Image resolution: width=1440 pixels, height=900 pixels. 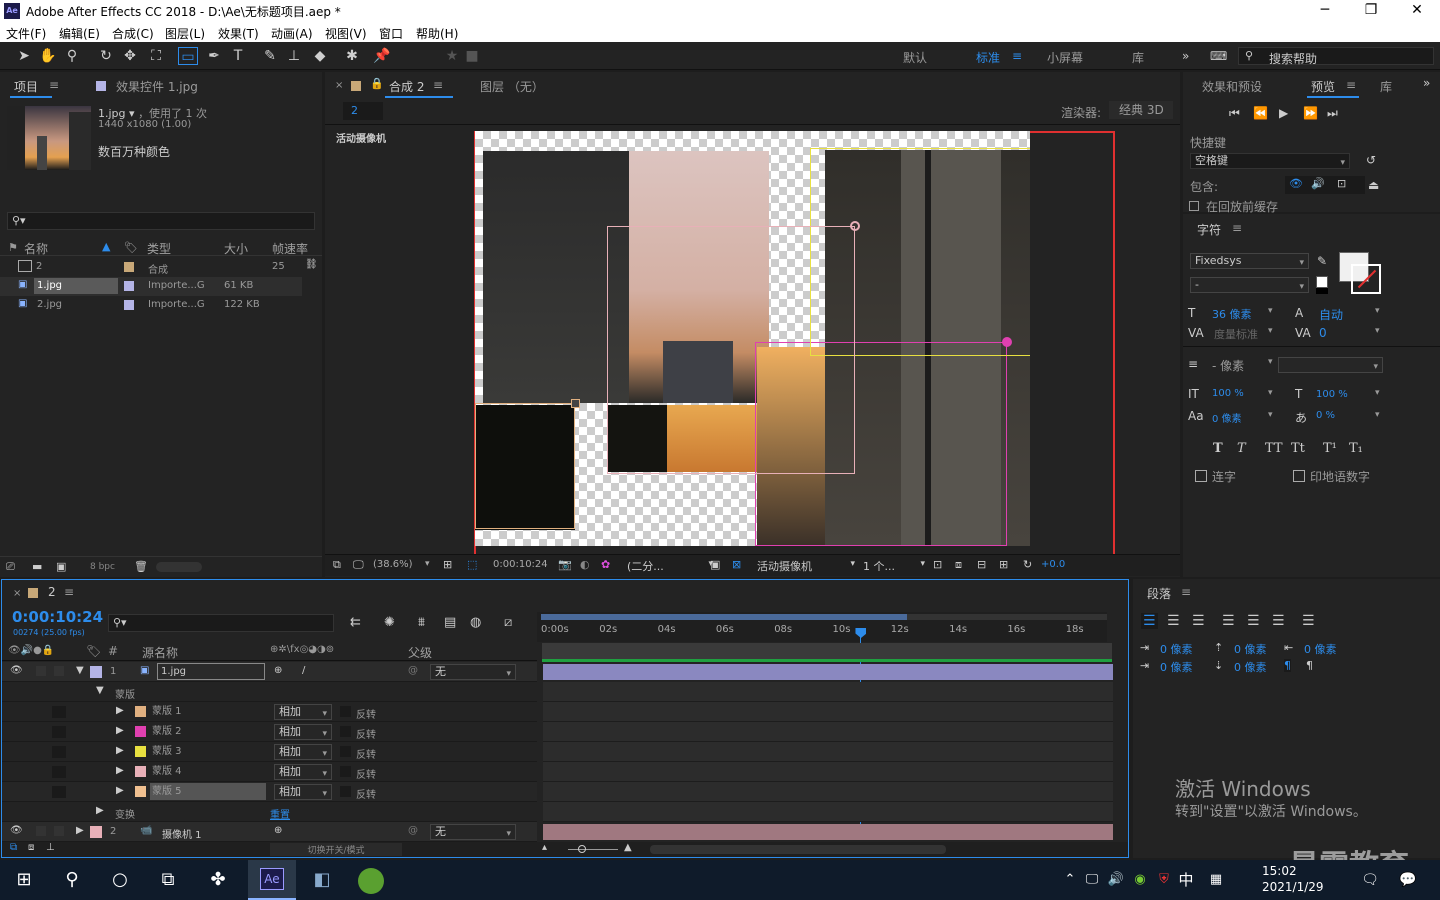 What do you see at coordinates (1228, 365) in the screenshot?
I see `stroke-width-value: - 像素` at bounding box center [1228, 365].